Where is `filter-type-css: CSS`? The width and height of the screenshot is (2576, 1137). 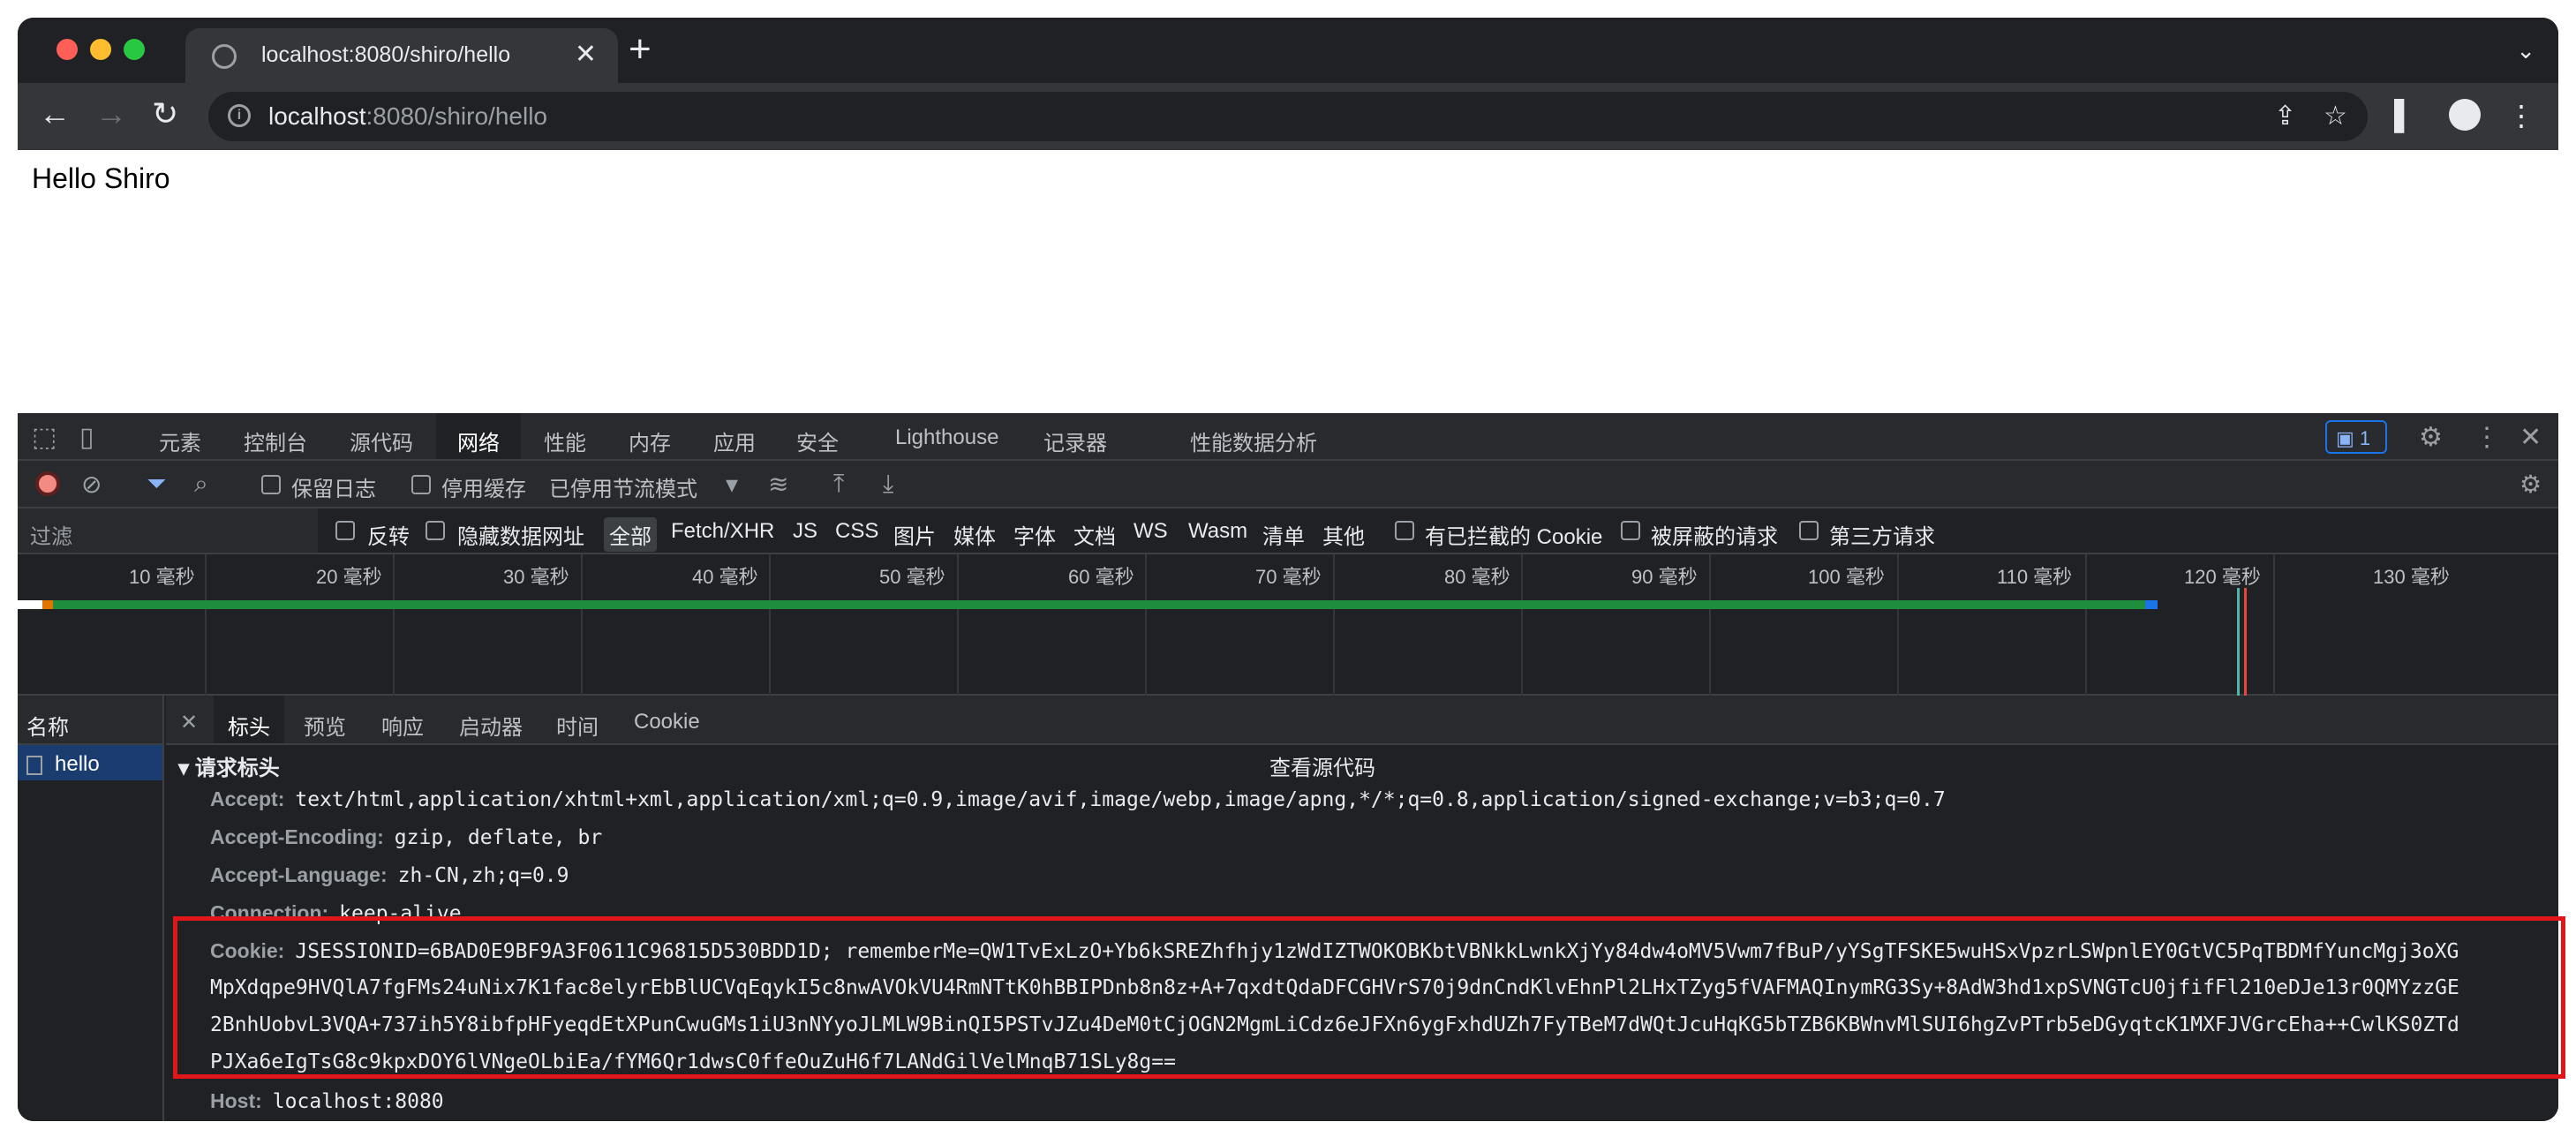
filter-type-css: CSS is located at coordinates (857, 531).